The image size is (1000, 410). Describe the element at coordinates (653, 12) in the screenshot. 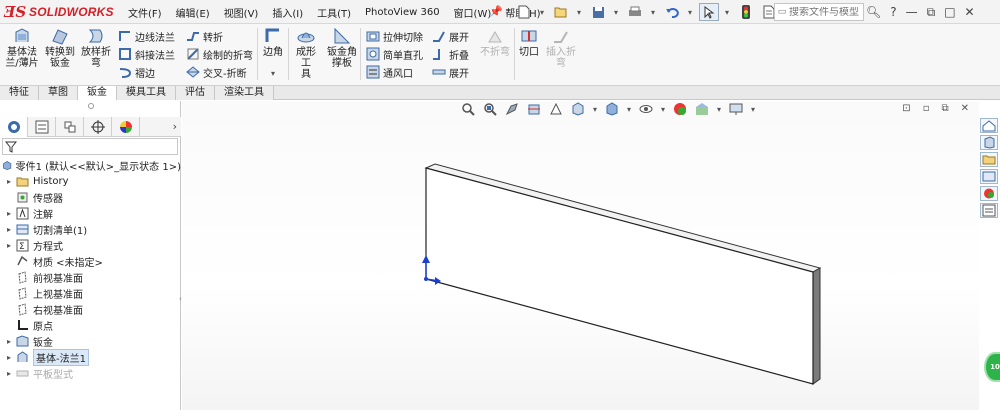

I see `print-dropdown-icon: ▾` at that location.